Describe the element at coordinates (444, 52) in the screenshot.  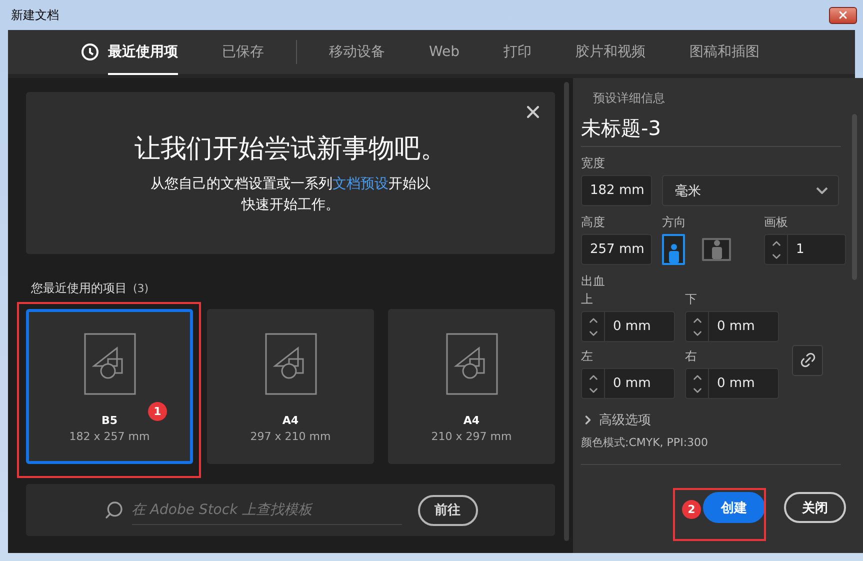
I see `tab: Web` at that location.